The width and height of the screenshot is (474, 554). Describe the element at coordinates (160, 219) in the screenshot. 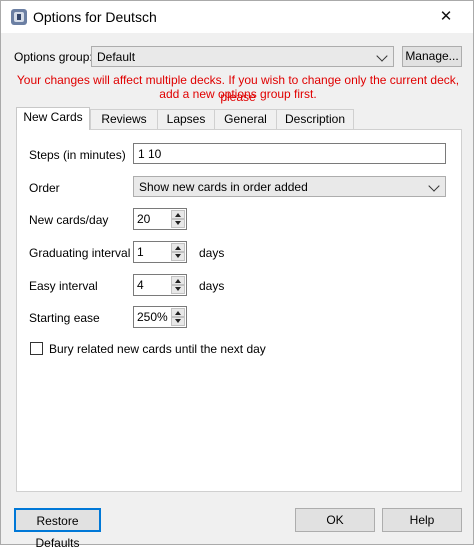

I see `new-cards-per-day-spinner: 20` at that location.